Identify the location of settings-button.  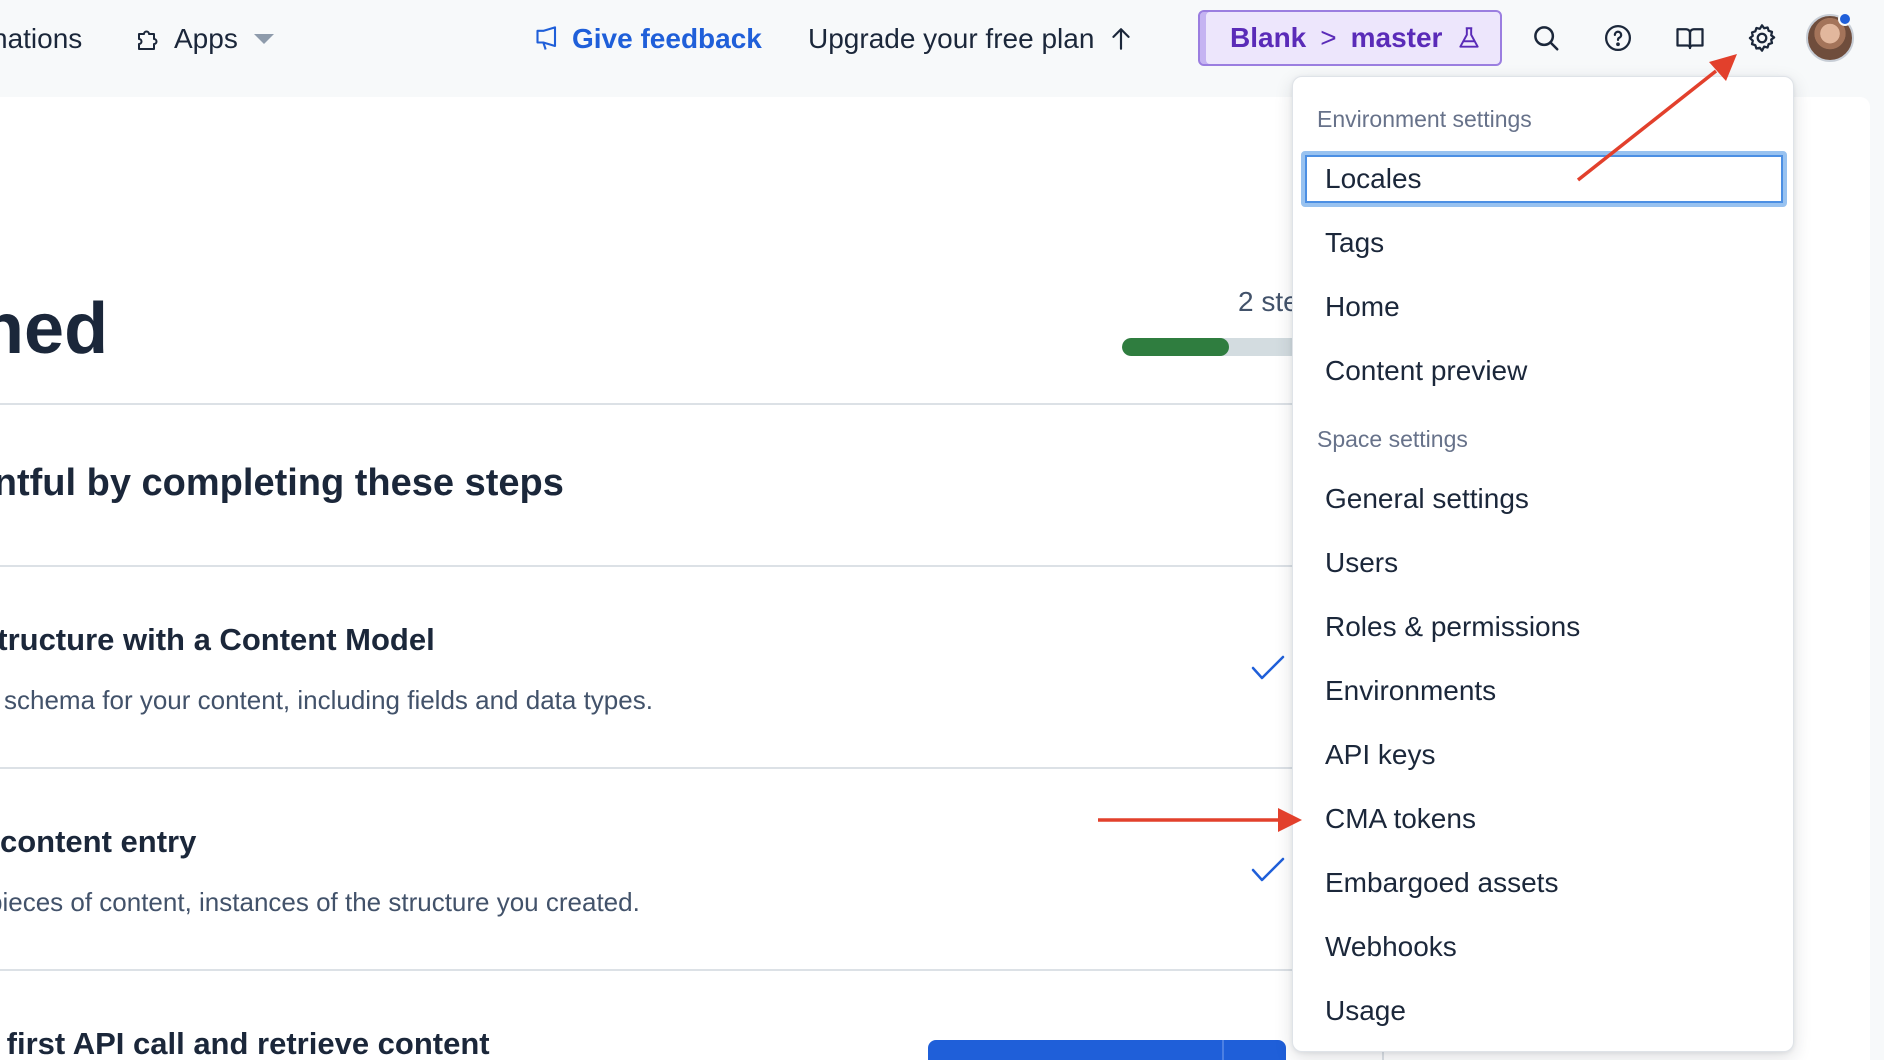
(1762, 38).